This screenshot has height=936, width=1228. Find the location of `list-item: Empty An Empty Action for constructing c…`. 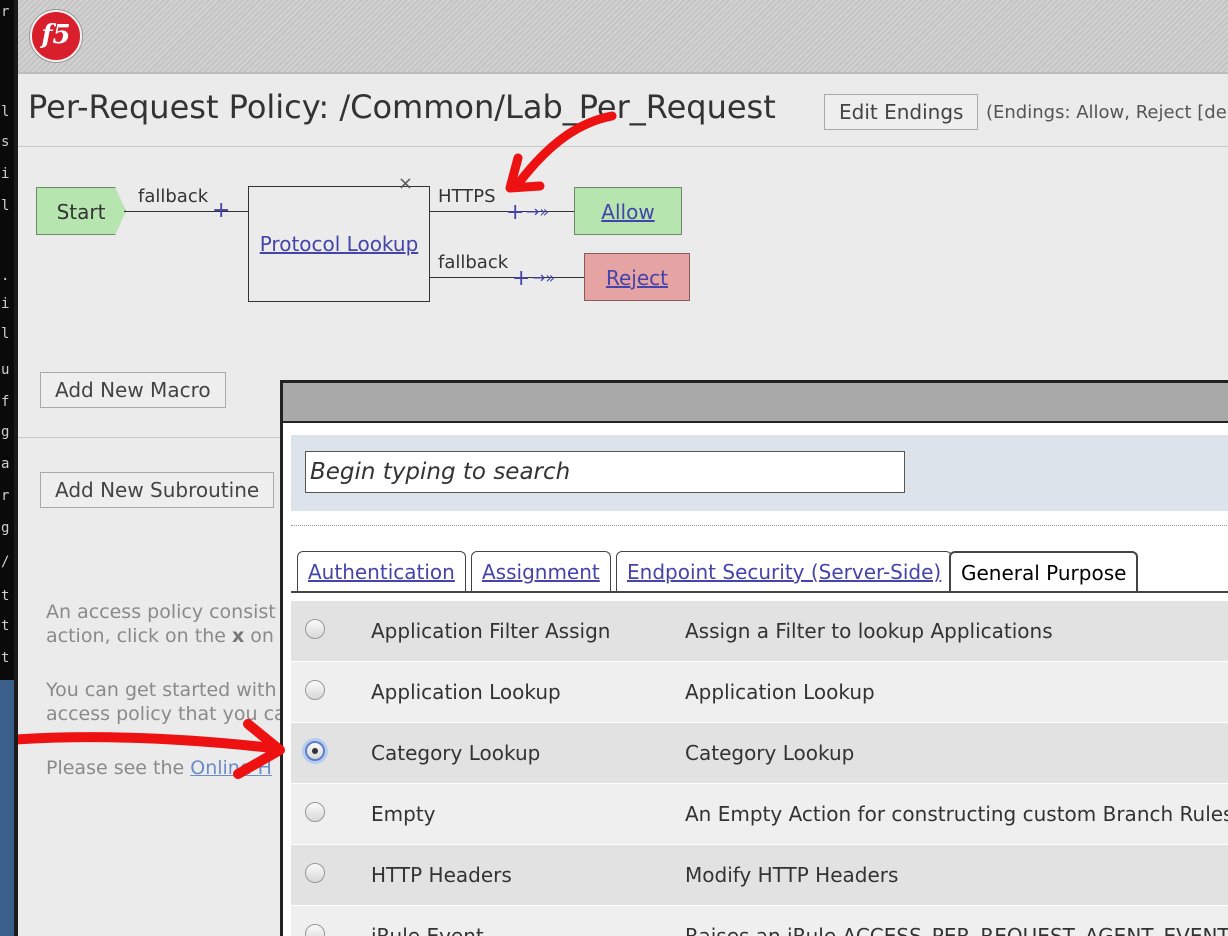

list-item: Empty An Empty Action for constructing c… is located at coordinates (759, 814).